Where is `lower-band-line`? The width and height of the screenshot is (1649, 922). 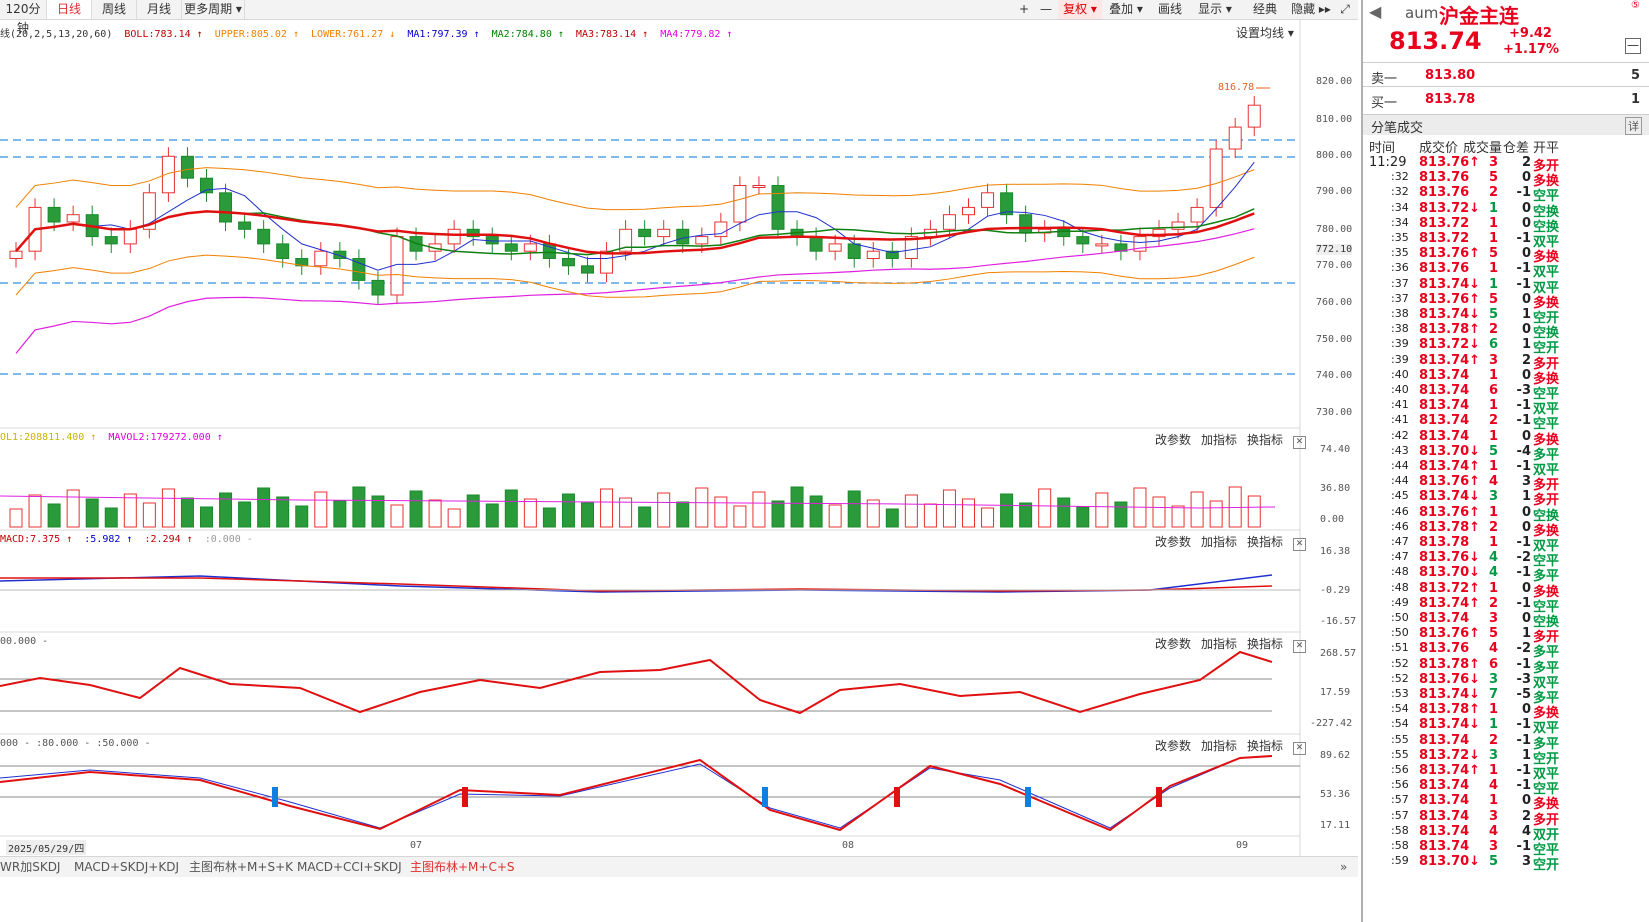 lower-band-line is located at coordinates (635, 276).